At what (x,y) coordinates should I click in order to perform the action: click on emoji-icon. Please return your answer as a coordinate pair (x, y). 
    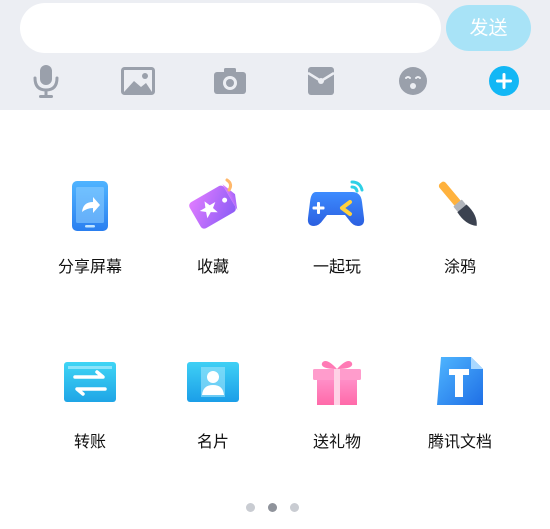
    Looking at the image, I should click on (413, 81).